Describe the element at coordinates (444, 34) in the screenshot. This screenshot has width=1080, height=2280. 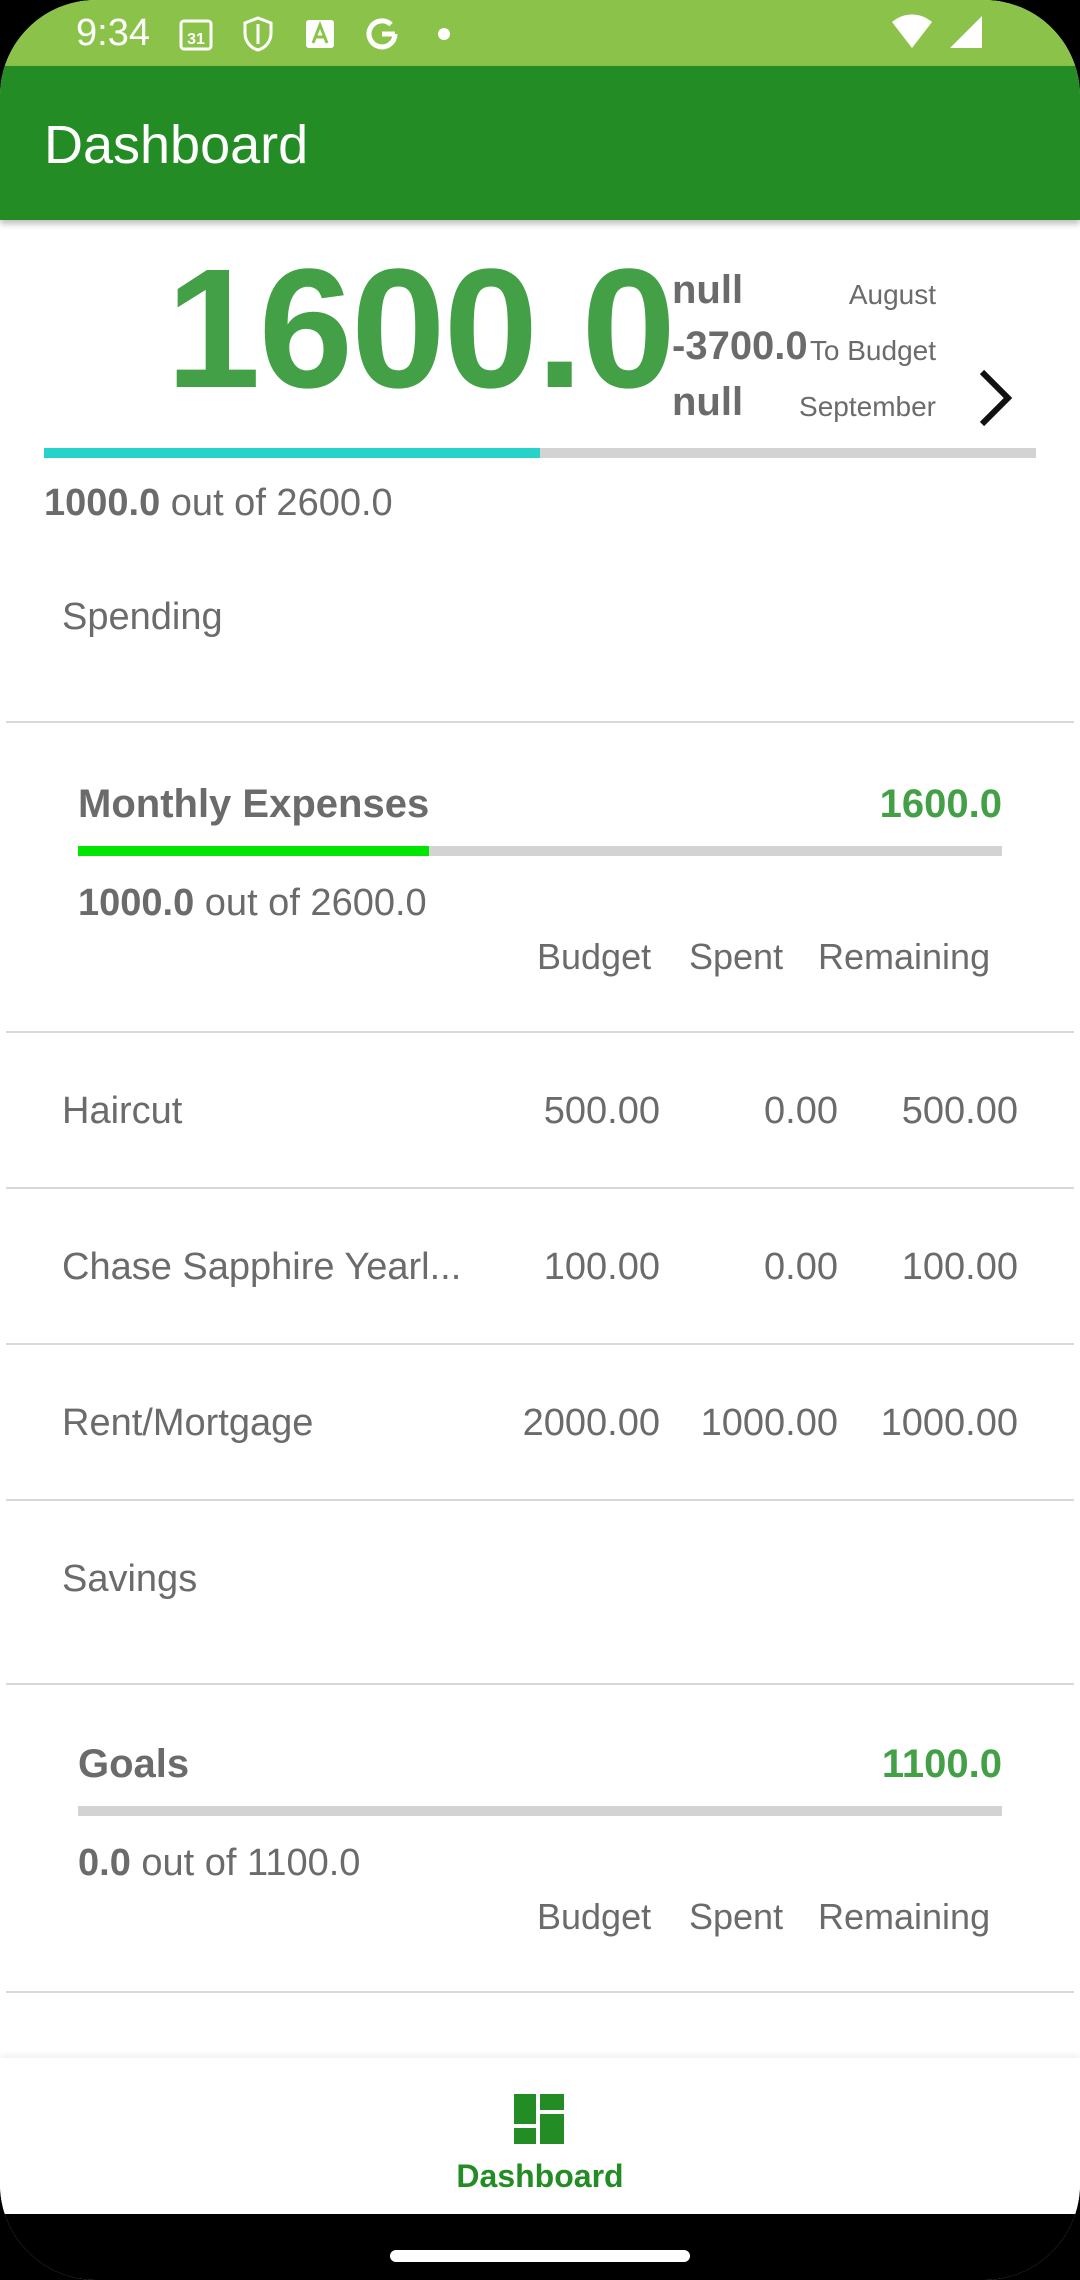
I see `dot-icon` at that location.